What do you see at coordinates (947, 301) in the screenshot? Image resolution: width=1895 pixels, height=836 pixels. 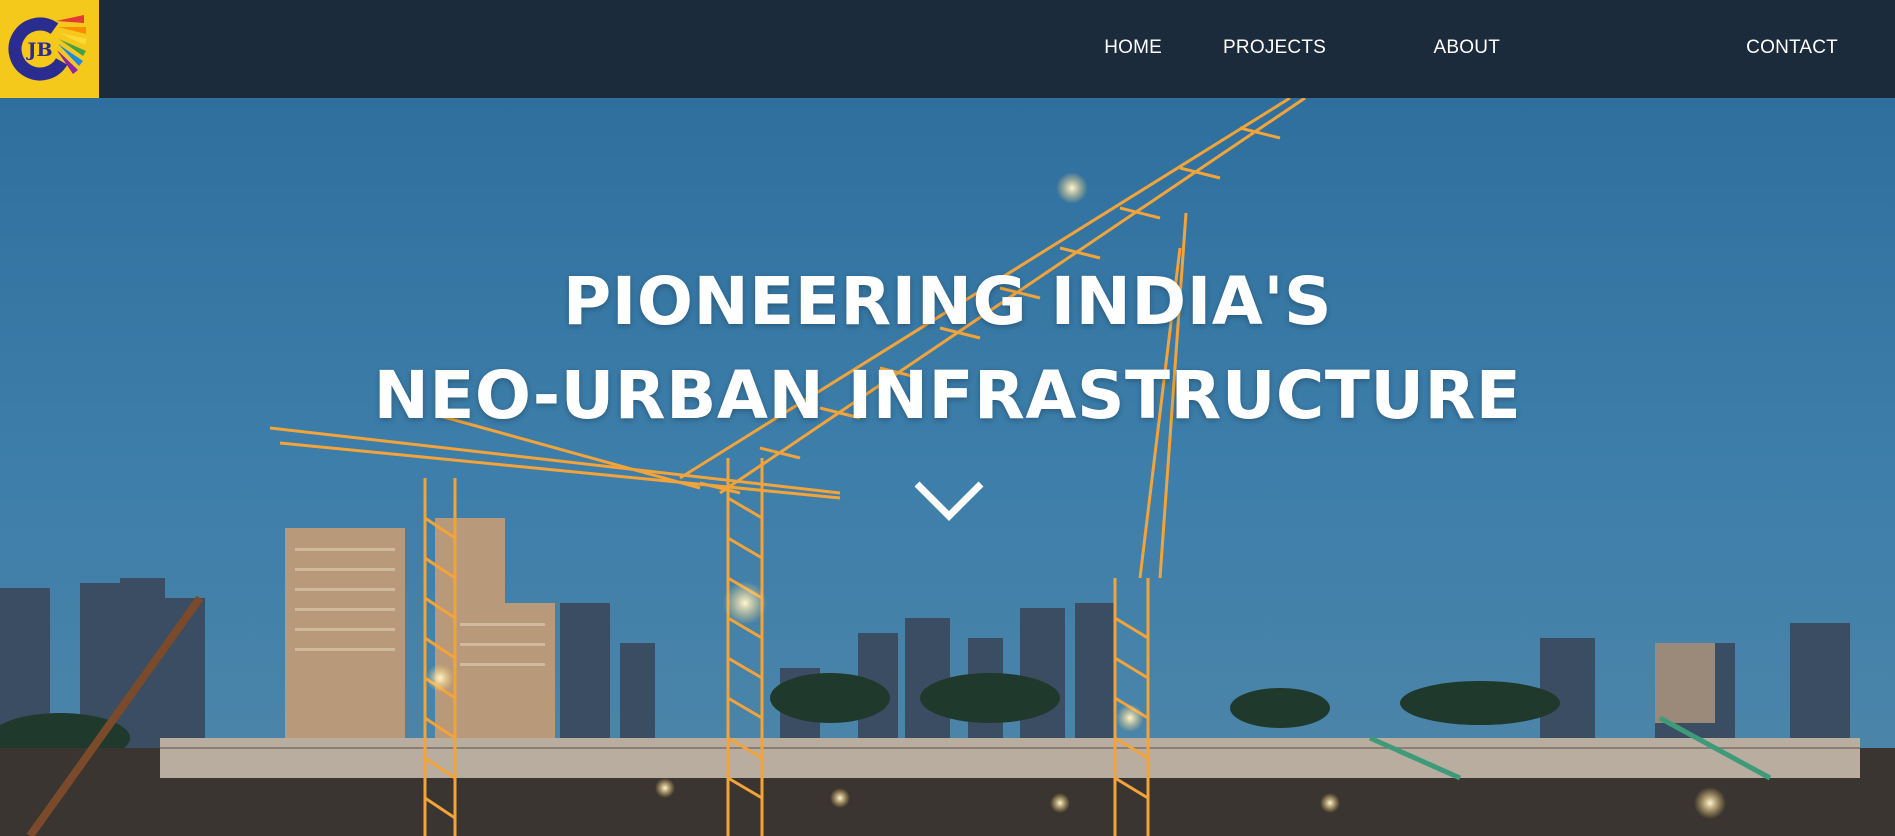 I see `hero-headline-line1: PIONEERING INDIA'S` at bounding box center [947, 301].